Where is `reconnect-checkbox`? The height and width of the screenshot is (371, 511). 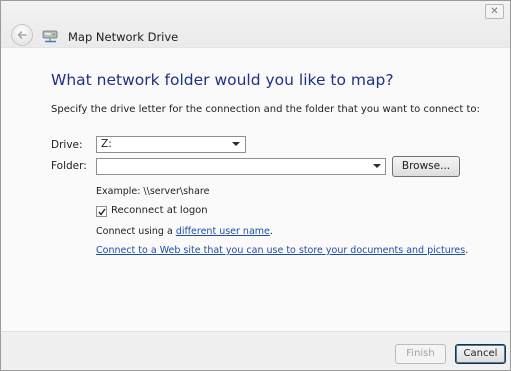 reconnect-checkbox is located at coordinates (101, 211).